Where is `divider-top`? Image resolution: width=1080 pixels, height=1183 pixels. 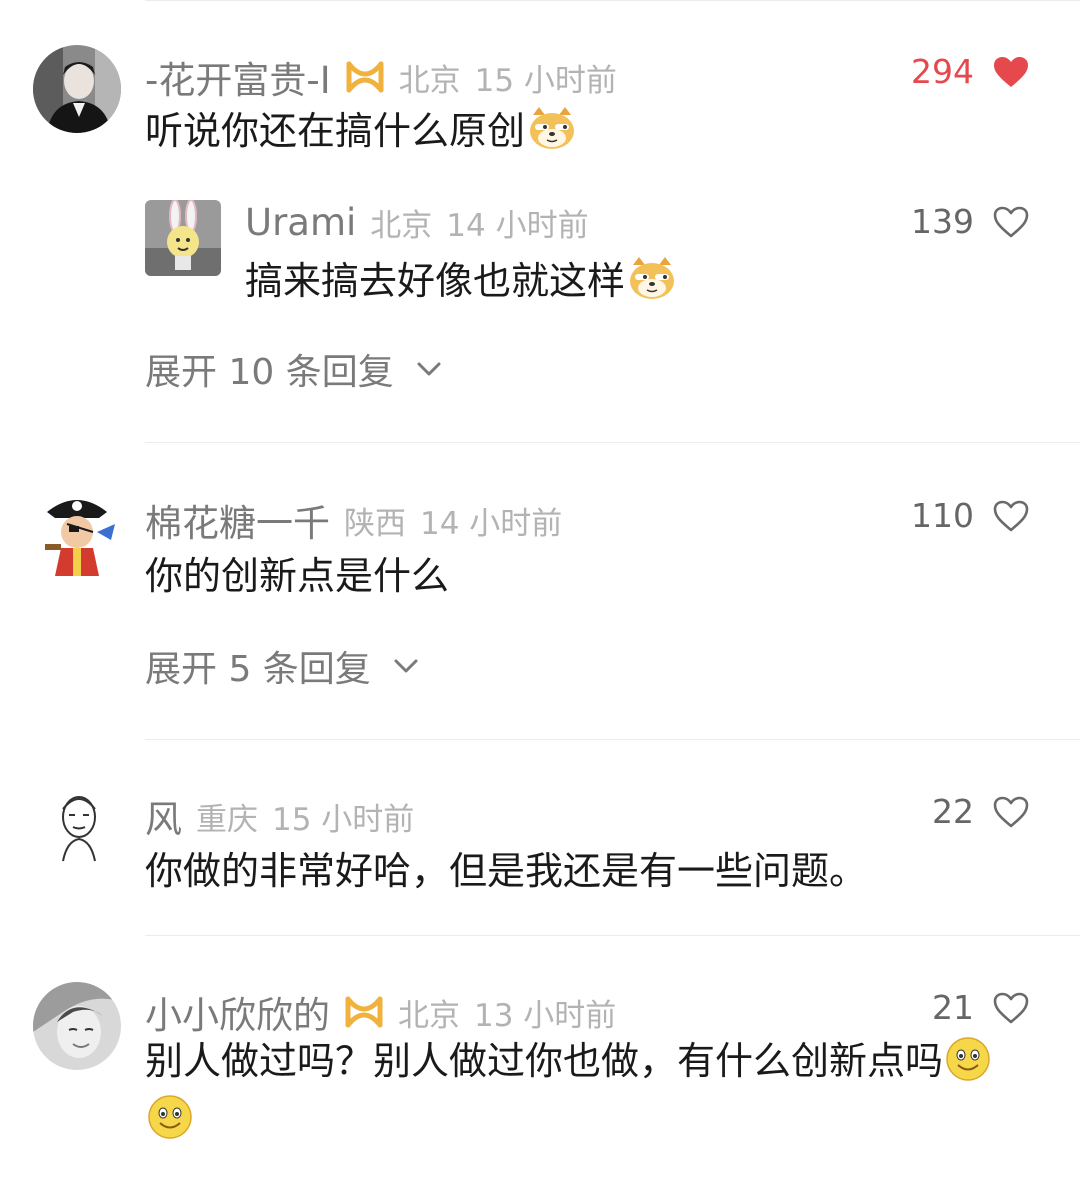 divider-top is located at coordinates (612, 0).